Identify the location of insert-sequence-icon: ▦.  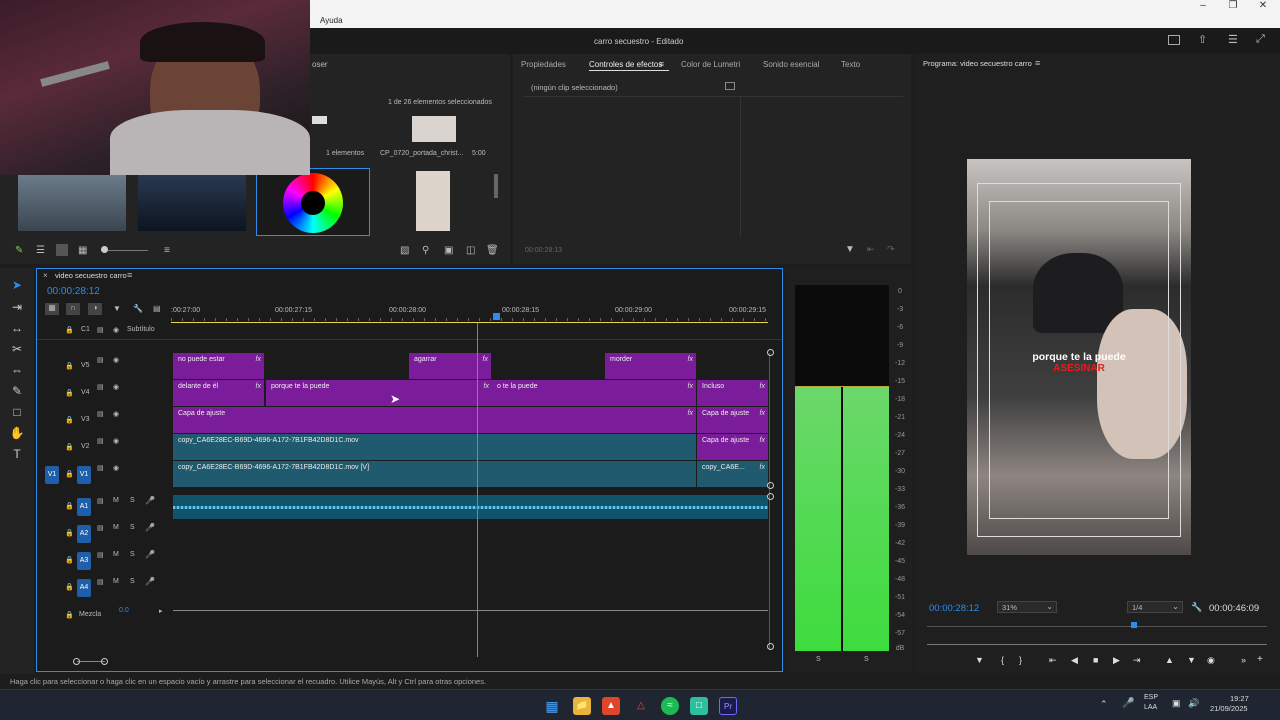
(52, 309).